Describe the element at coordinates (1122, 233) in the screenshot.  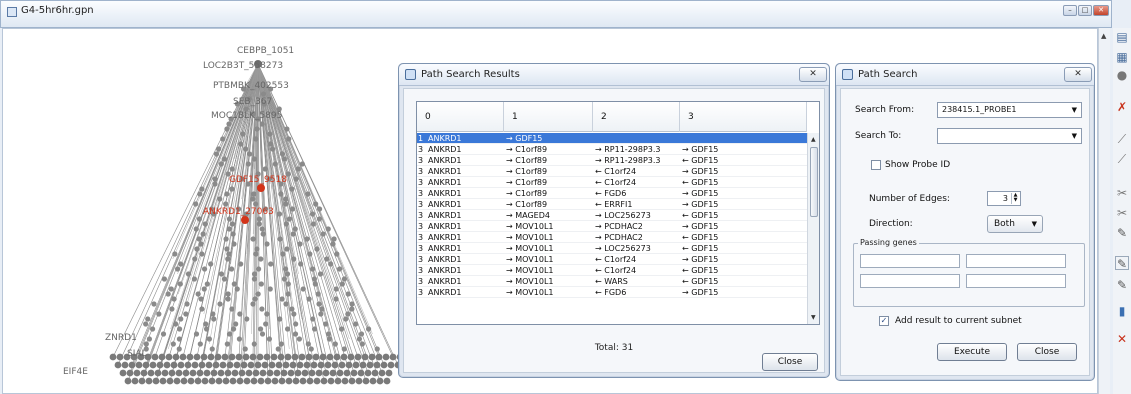
I see `pen-icon: ✎` at that location.